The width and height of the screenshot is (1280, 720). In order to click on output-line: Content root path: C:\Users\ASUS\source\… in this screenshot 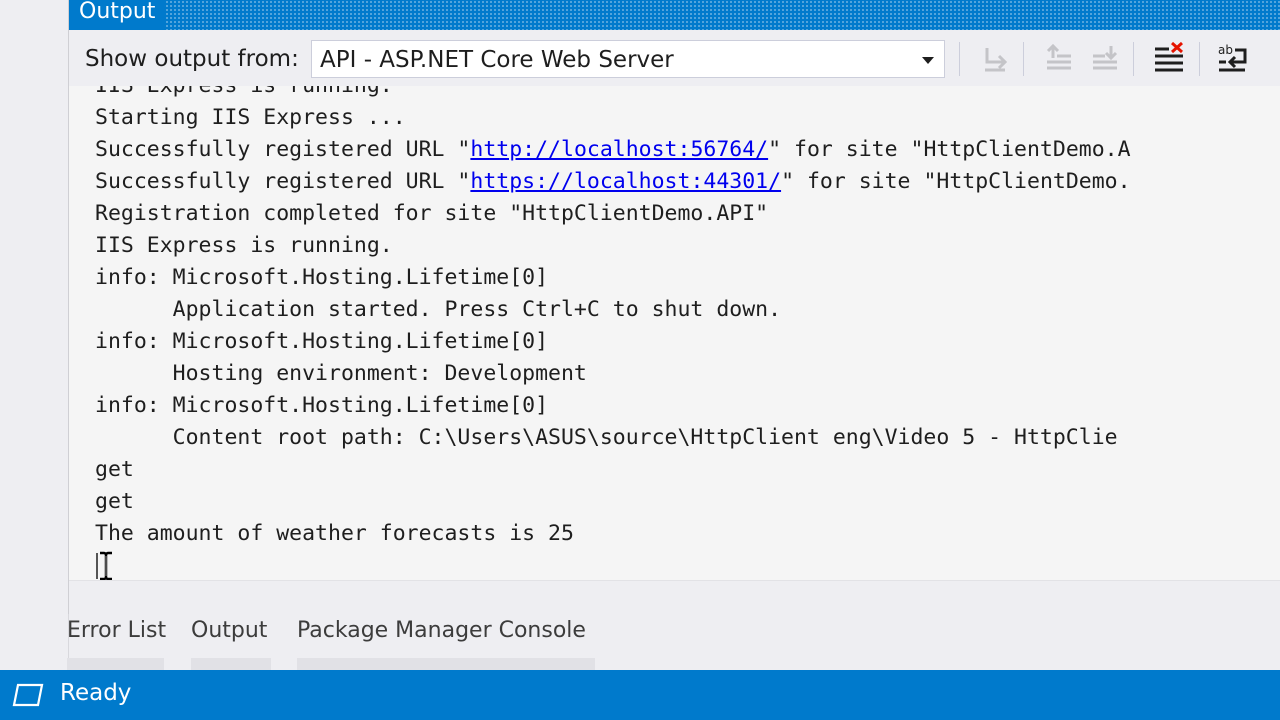, I will do `click(606, 437)`.